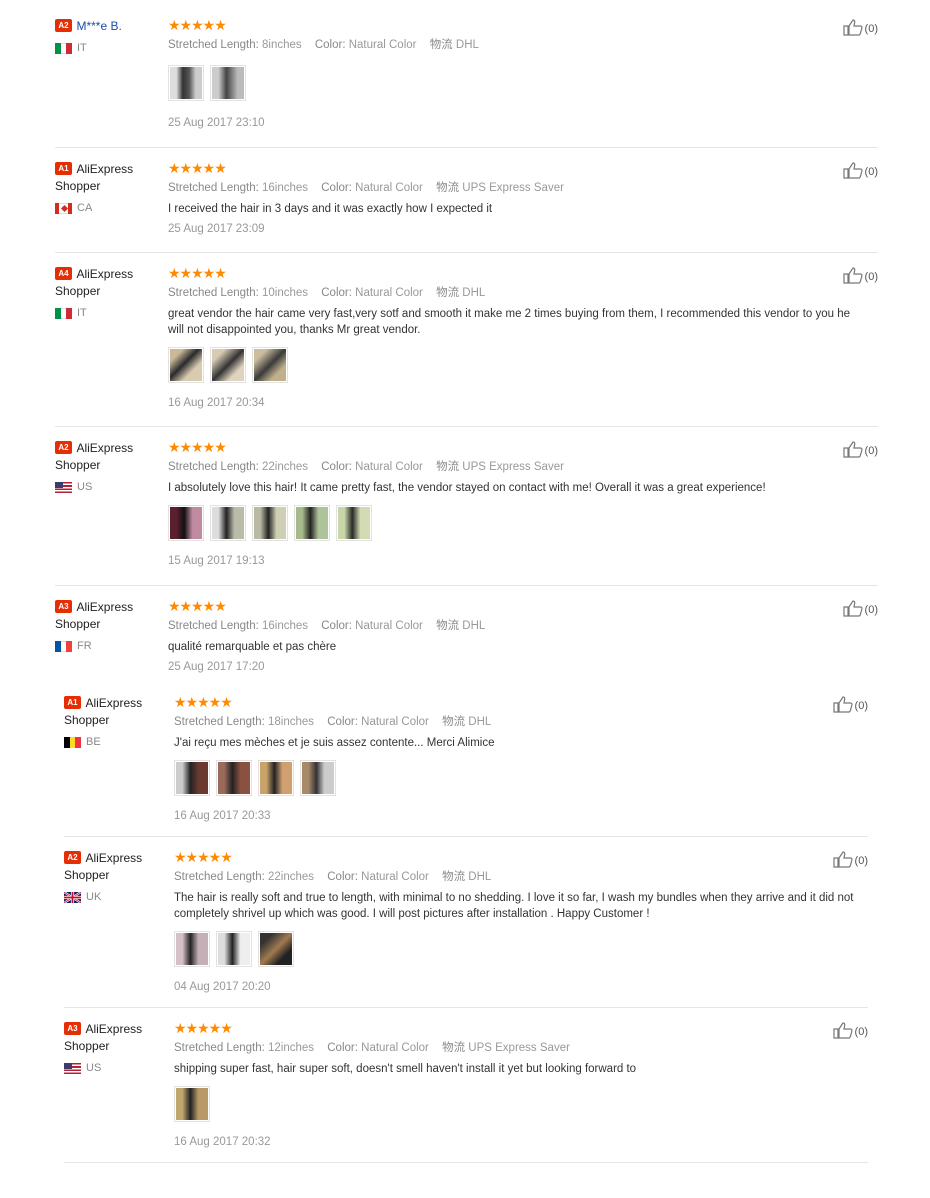 Image resolution: width=930 pixels, height=1198 pixels. I want to click on reviewer-country: FR, so click(107, 646).